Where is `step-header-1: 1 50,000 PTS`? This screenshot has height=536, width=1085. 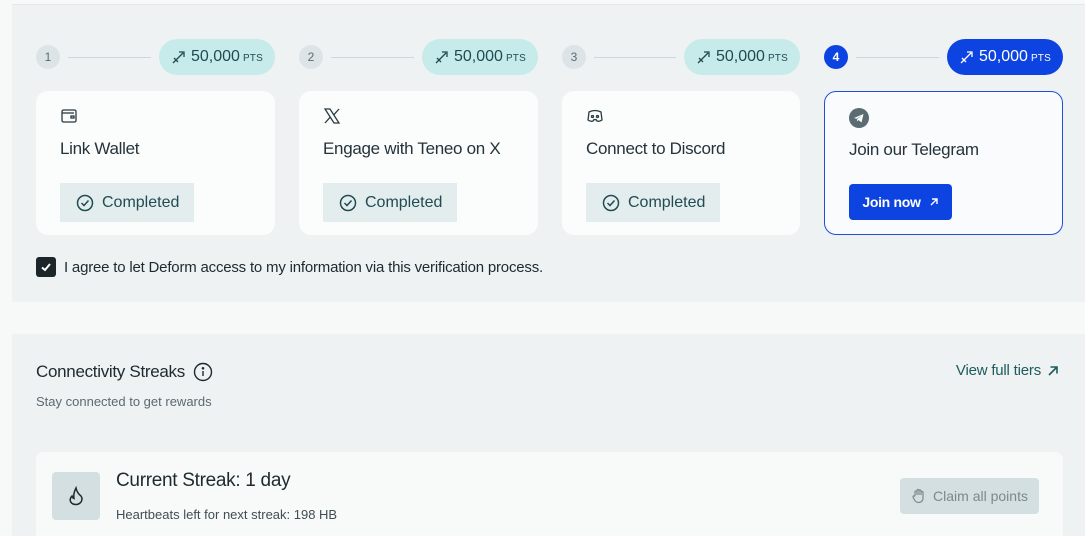 step-header-1: 1 50,000 PTS is located at coordinates (155, 57).